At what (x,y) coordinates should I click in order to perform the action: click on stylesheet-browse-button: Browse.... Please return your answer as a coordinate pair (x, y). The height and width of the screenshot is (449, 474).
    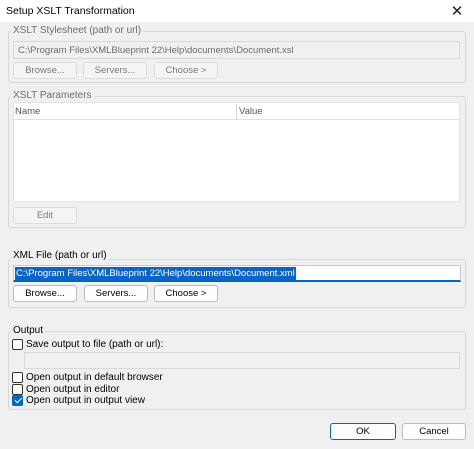
    Looking at the image, I should click on (45, 70).